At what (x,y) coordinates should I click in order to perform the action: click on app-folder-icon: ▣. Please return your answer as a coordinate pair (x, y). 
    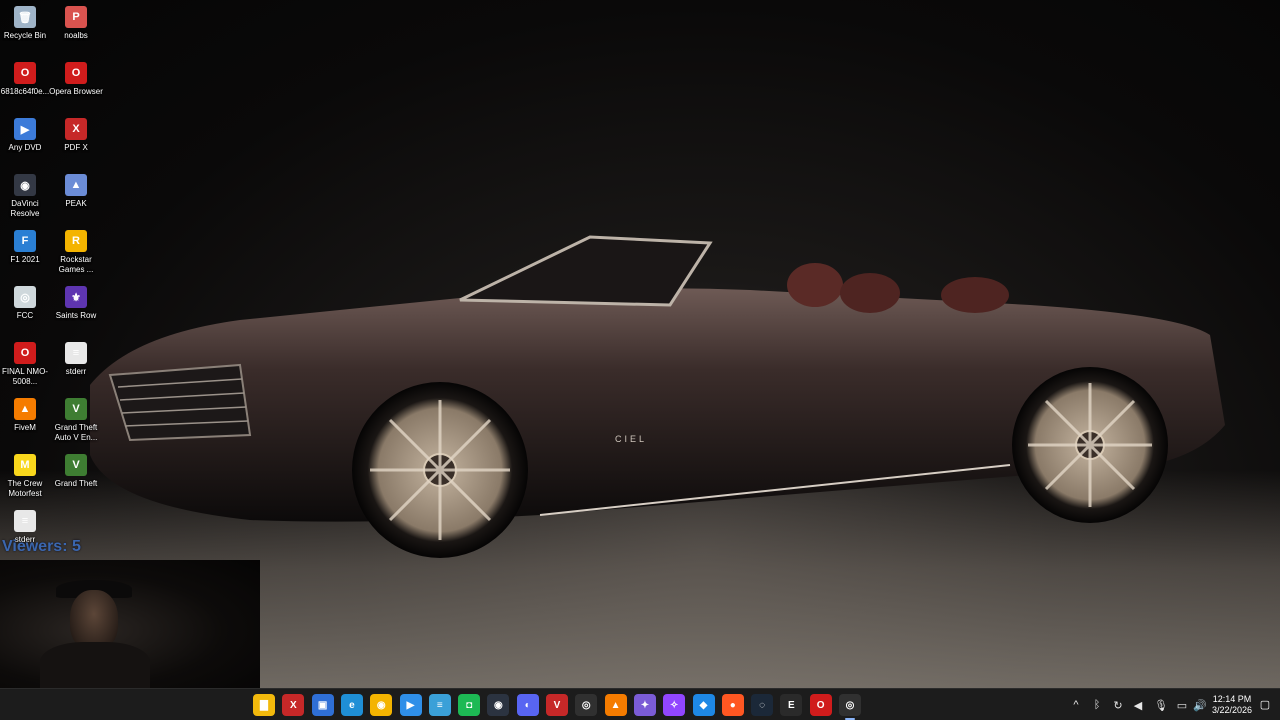
    Looking at the image, I should click on (322, 705).